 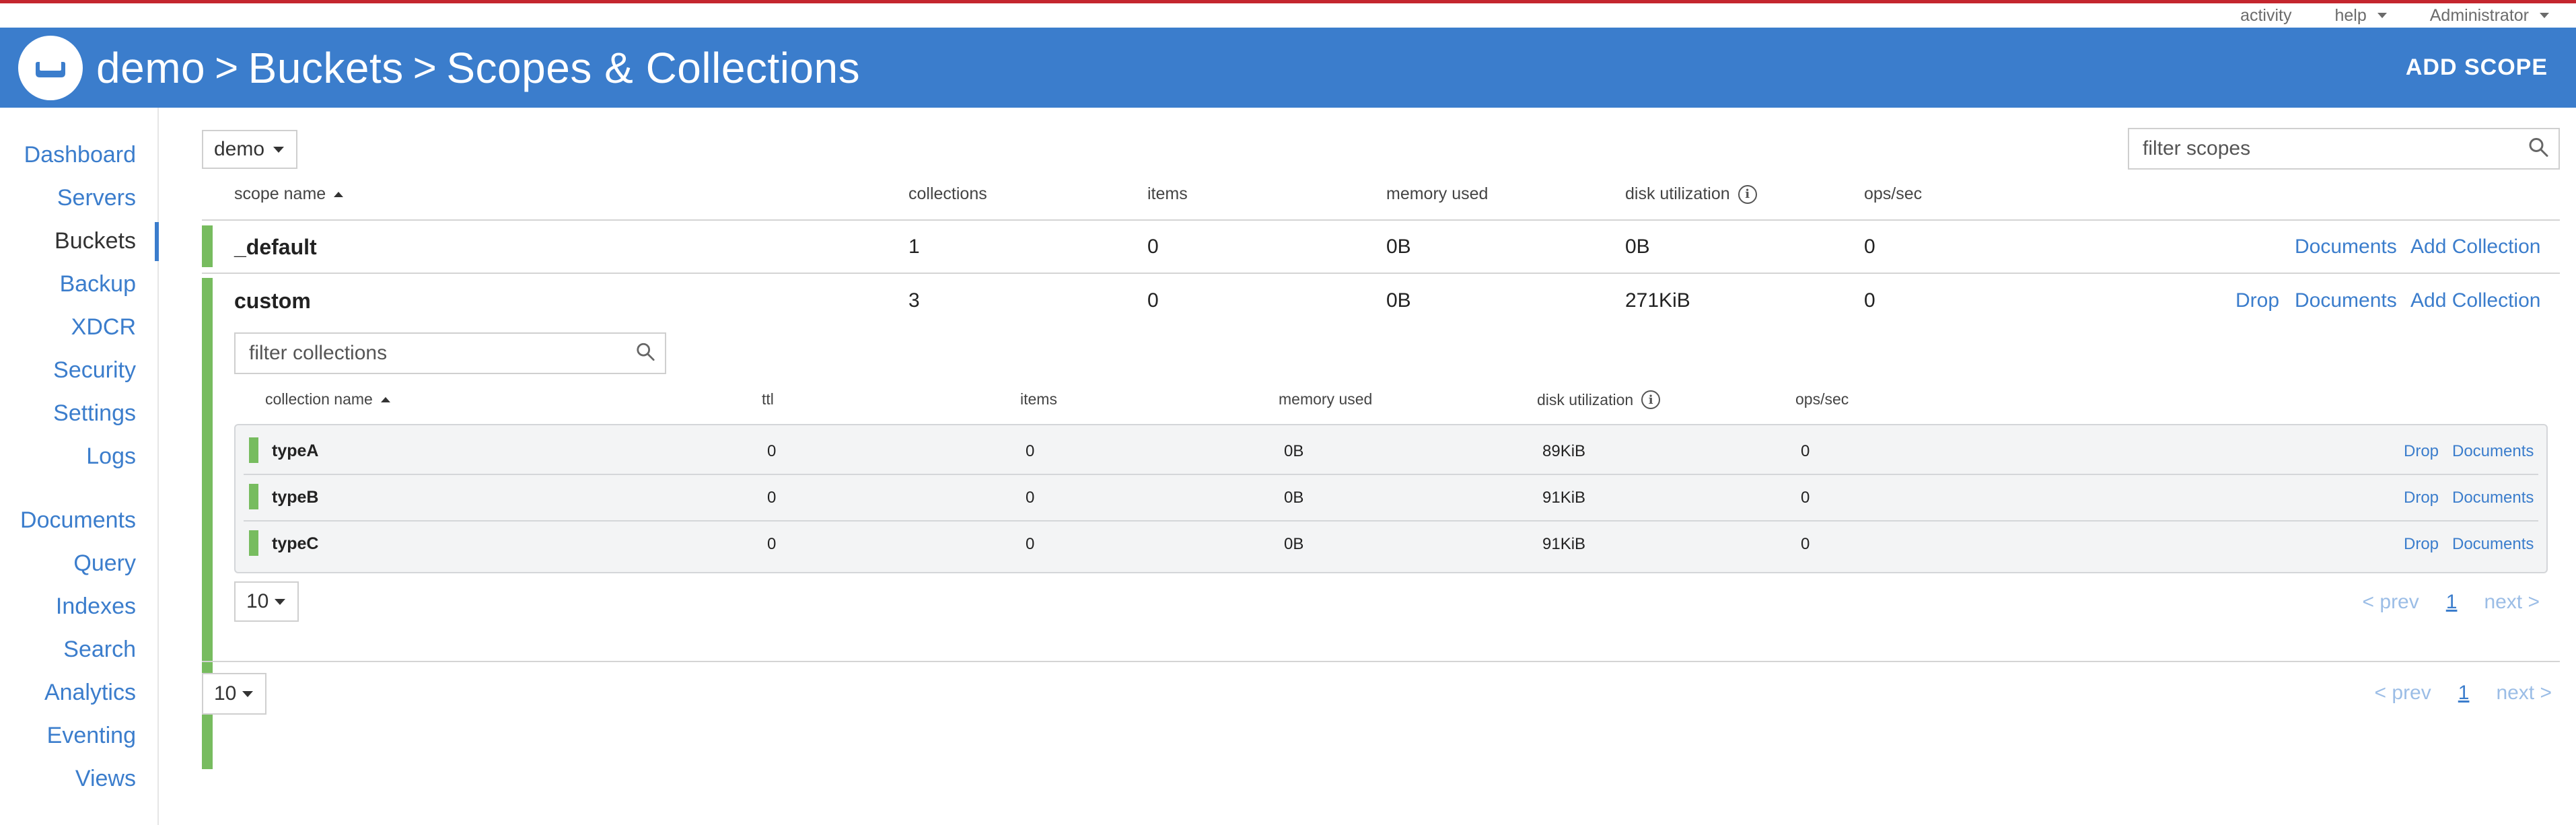 I want to click on sidebar-item-dashboard: Dashboard, so click(x=80, y=155).